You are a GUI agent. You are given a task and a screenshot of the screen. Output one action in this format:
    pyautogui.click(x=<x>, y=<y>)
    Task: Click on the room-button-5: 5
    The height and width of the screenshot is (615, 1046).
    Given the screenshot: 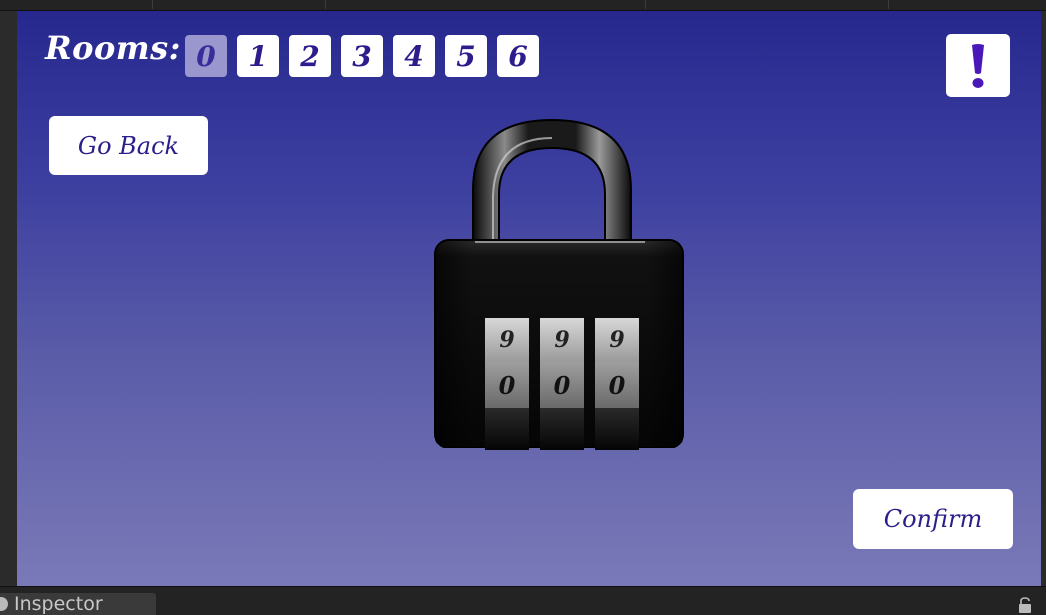 What is the action you would take?
    pyautogui.click(x=466, y=56)
    